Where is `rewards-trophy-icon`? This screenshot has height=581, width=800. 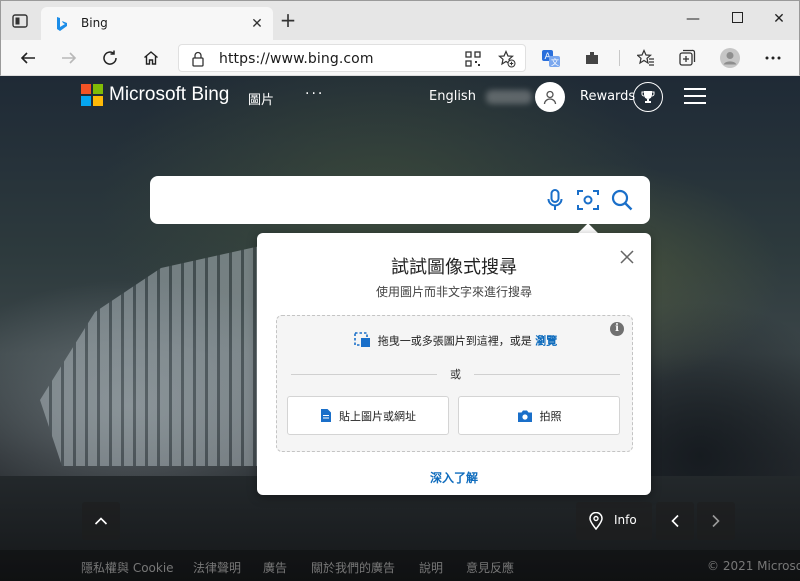
rewards-trophy-icon is located at coordinates (648, 97).